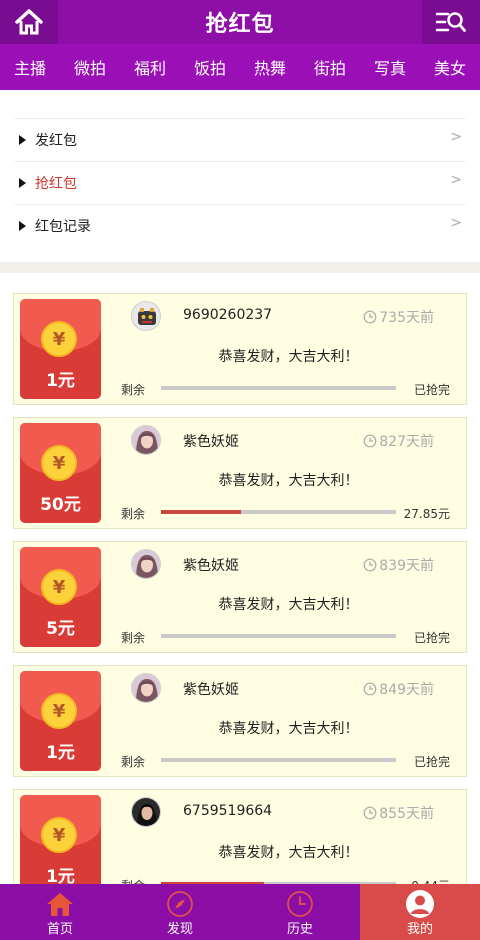 This screenshot has height=940, width=480. I want to click on time-text: 839天前, so click(406, 566).